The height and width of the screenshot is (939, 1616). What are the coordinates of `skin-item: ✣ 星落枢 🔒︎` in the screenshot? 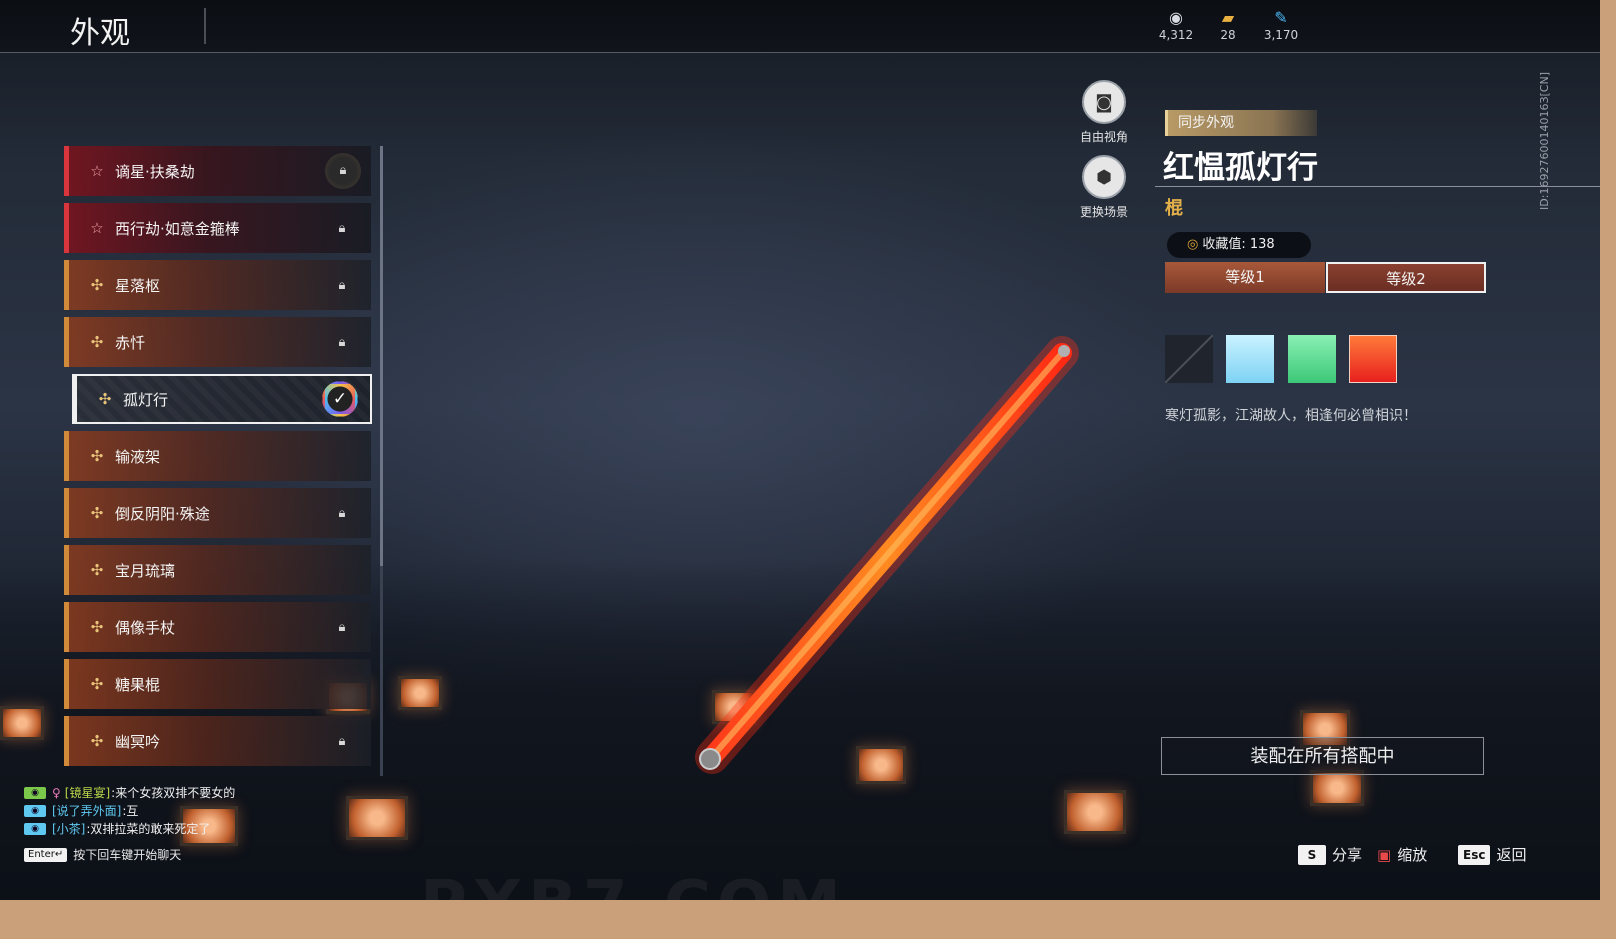 It's located at (217, 285).